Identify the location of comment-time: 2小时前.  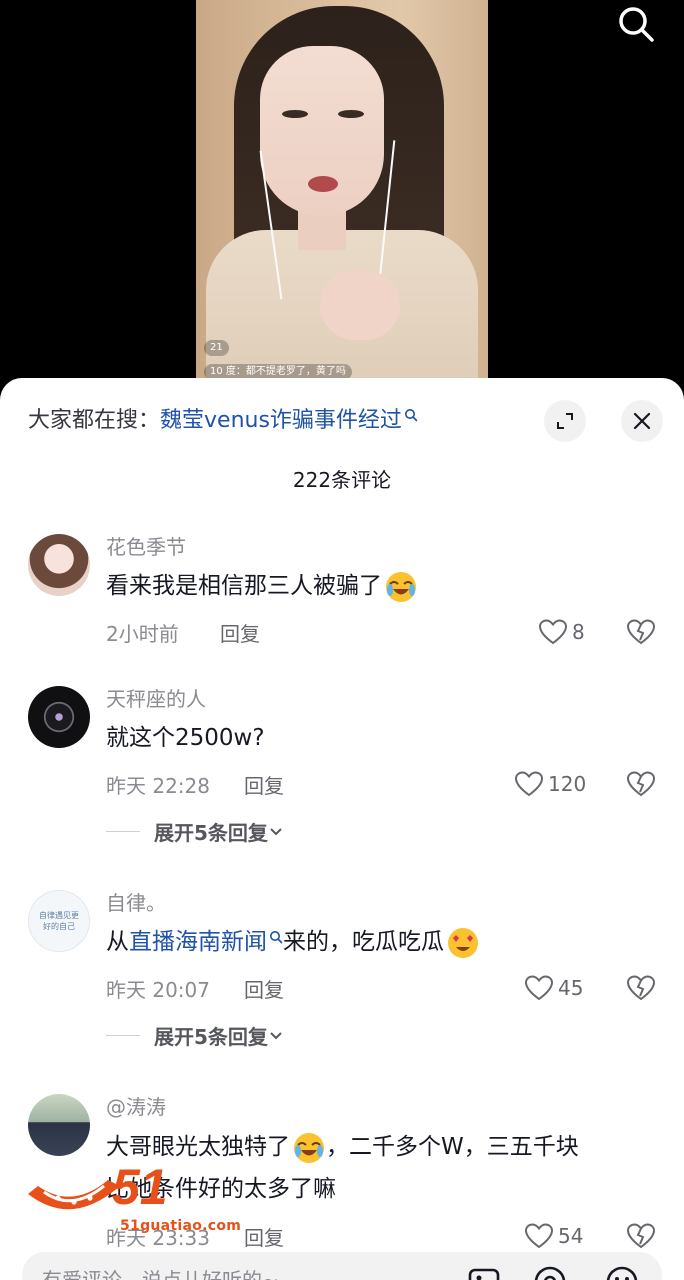
(142, 634).